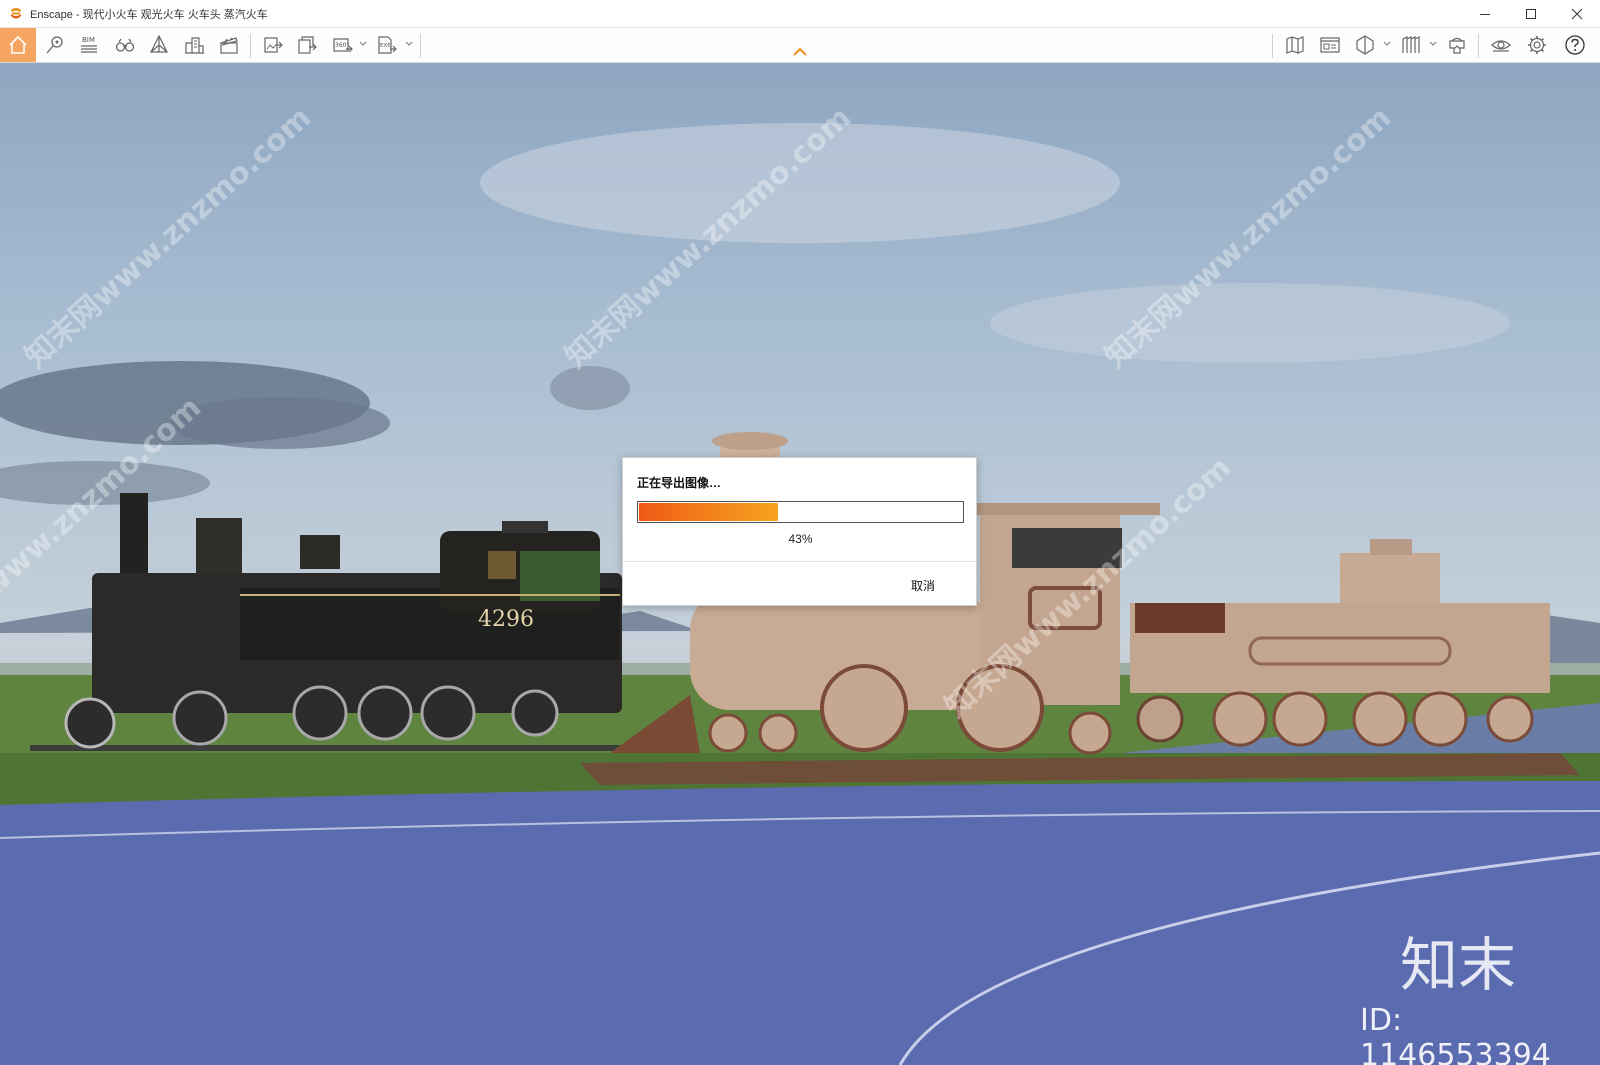 Image resolution: width=1600 pixels, height=1065 pixels. I want to click on export-batch-icon, so click(307, 45).